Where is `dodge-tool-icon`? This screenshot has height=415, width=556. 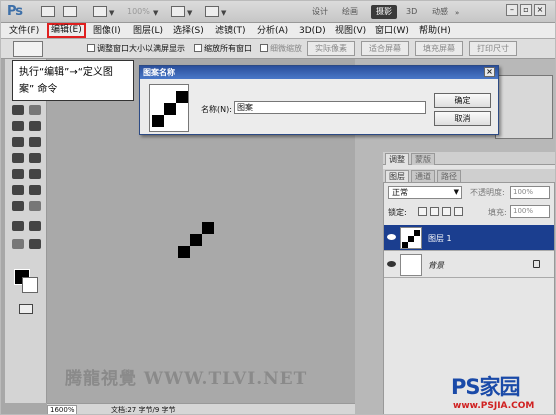 dodge-tool-icon is located at coordinates (35, 174).